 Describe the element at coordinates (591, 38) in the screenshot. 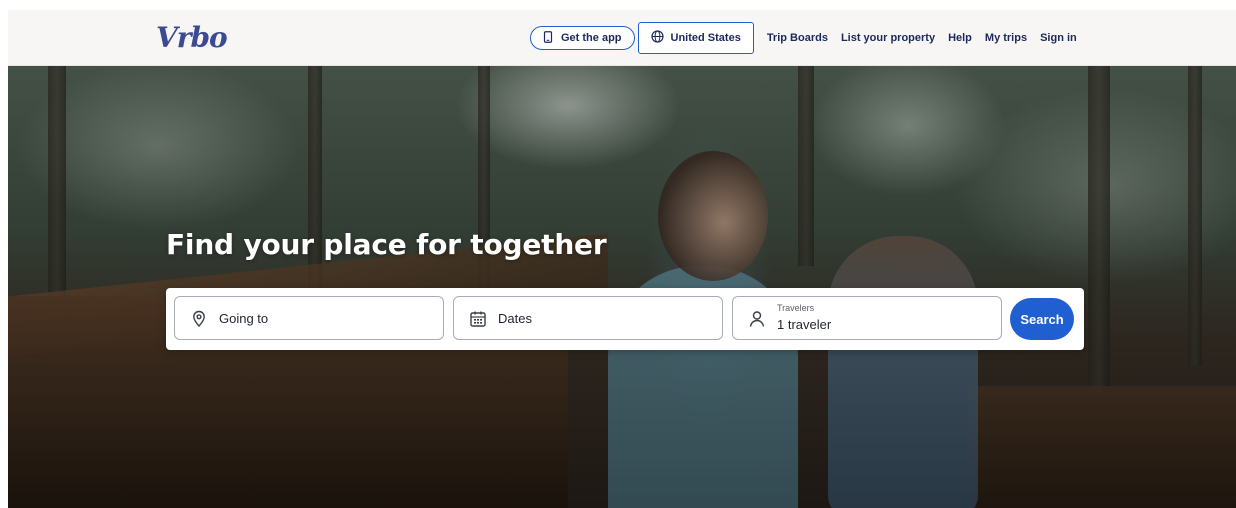

I see `get-the-app-label: Get the app` at that location.